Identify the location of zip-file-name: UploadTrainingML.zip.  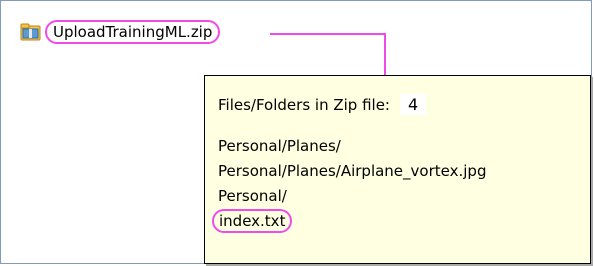
(133, 32).